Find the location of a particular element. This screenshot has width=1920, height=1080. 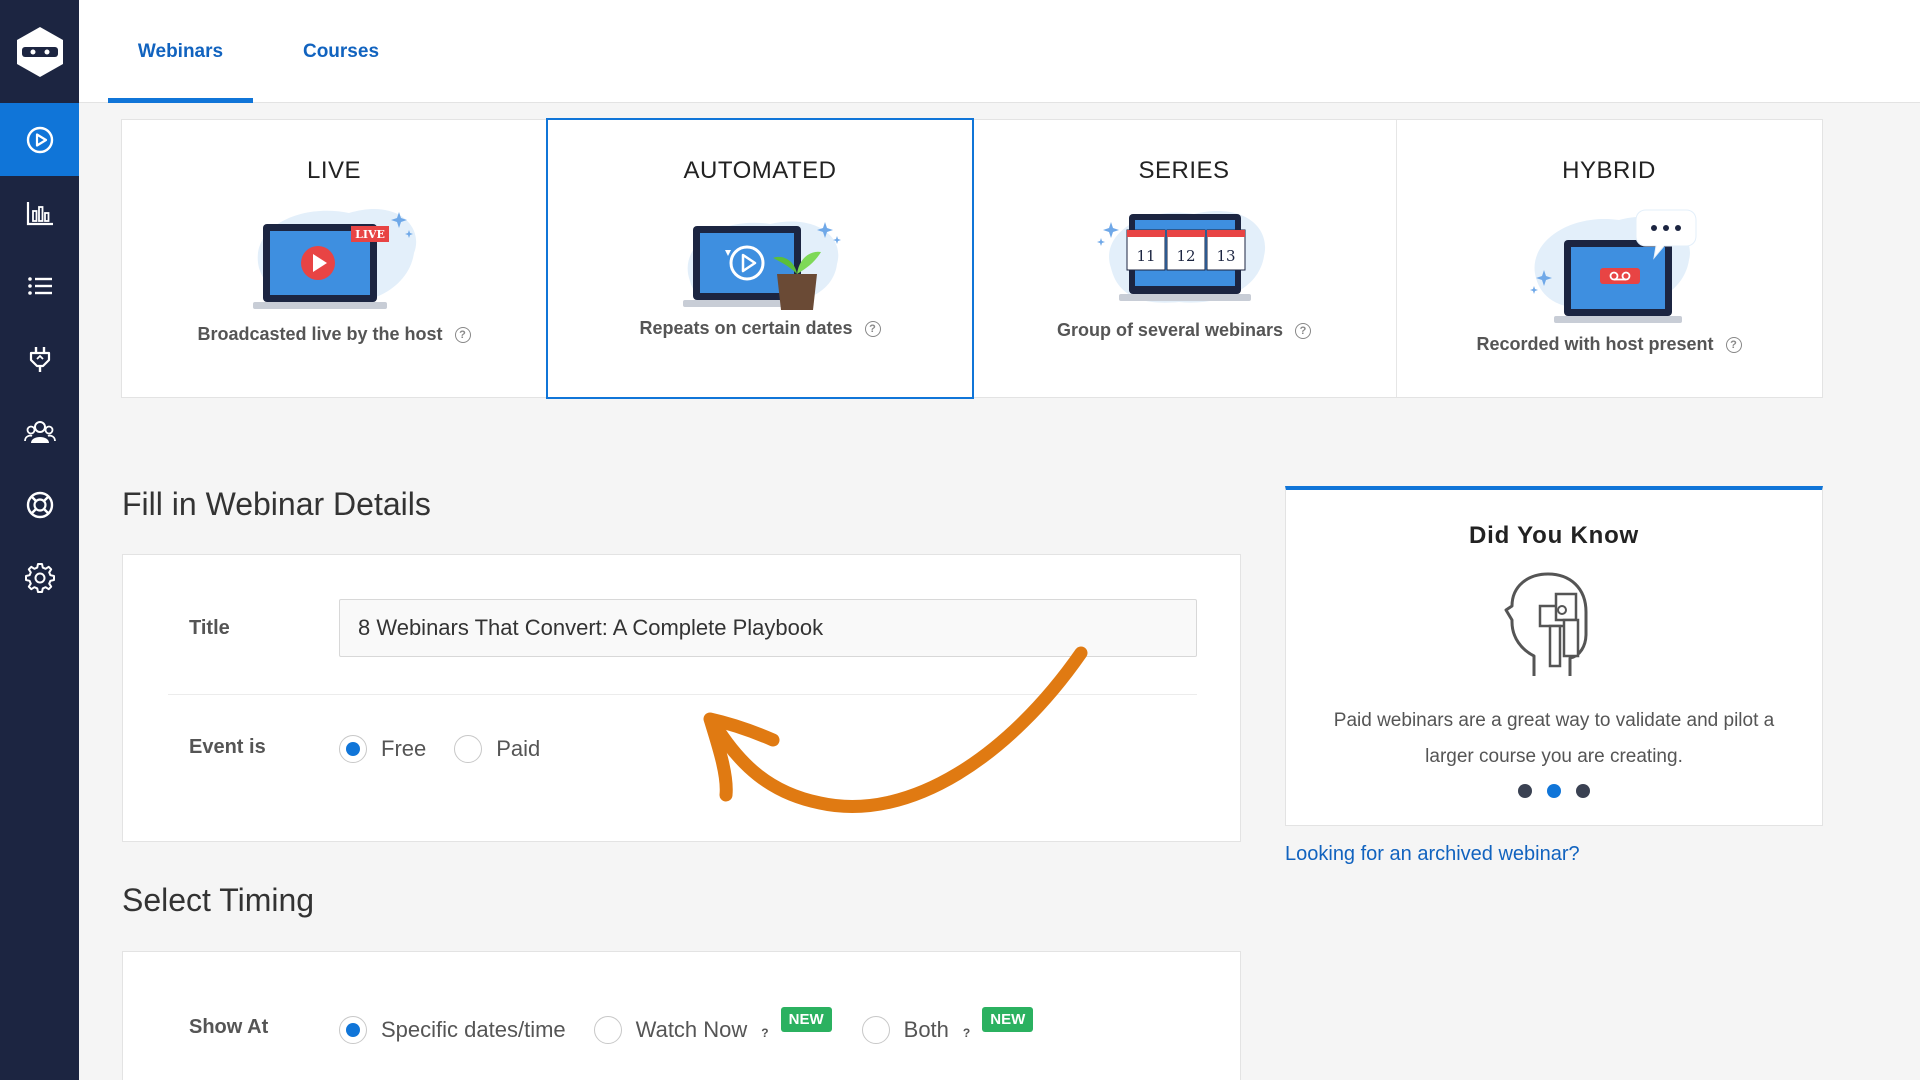

tab-courses-label: Courses is located at coordinates (341, 51).